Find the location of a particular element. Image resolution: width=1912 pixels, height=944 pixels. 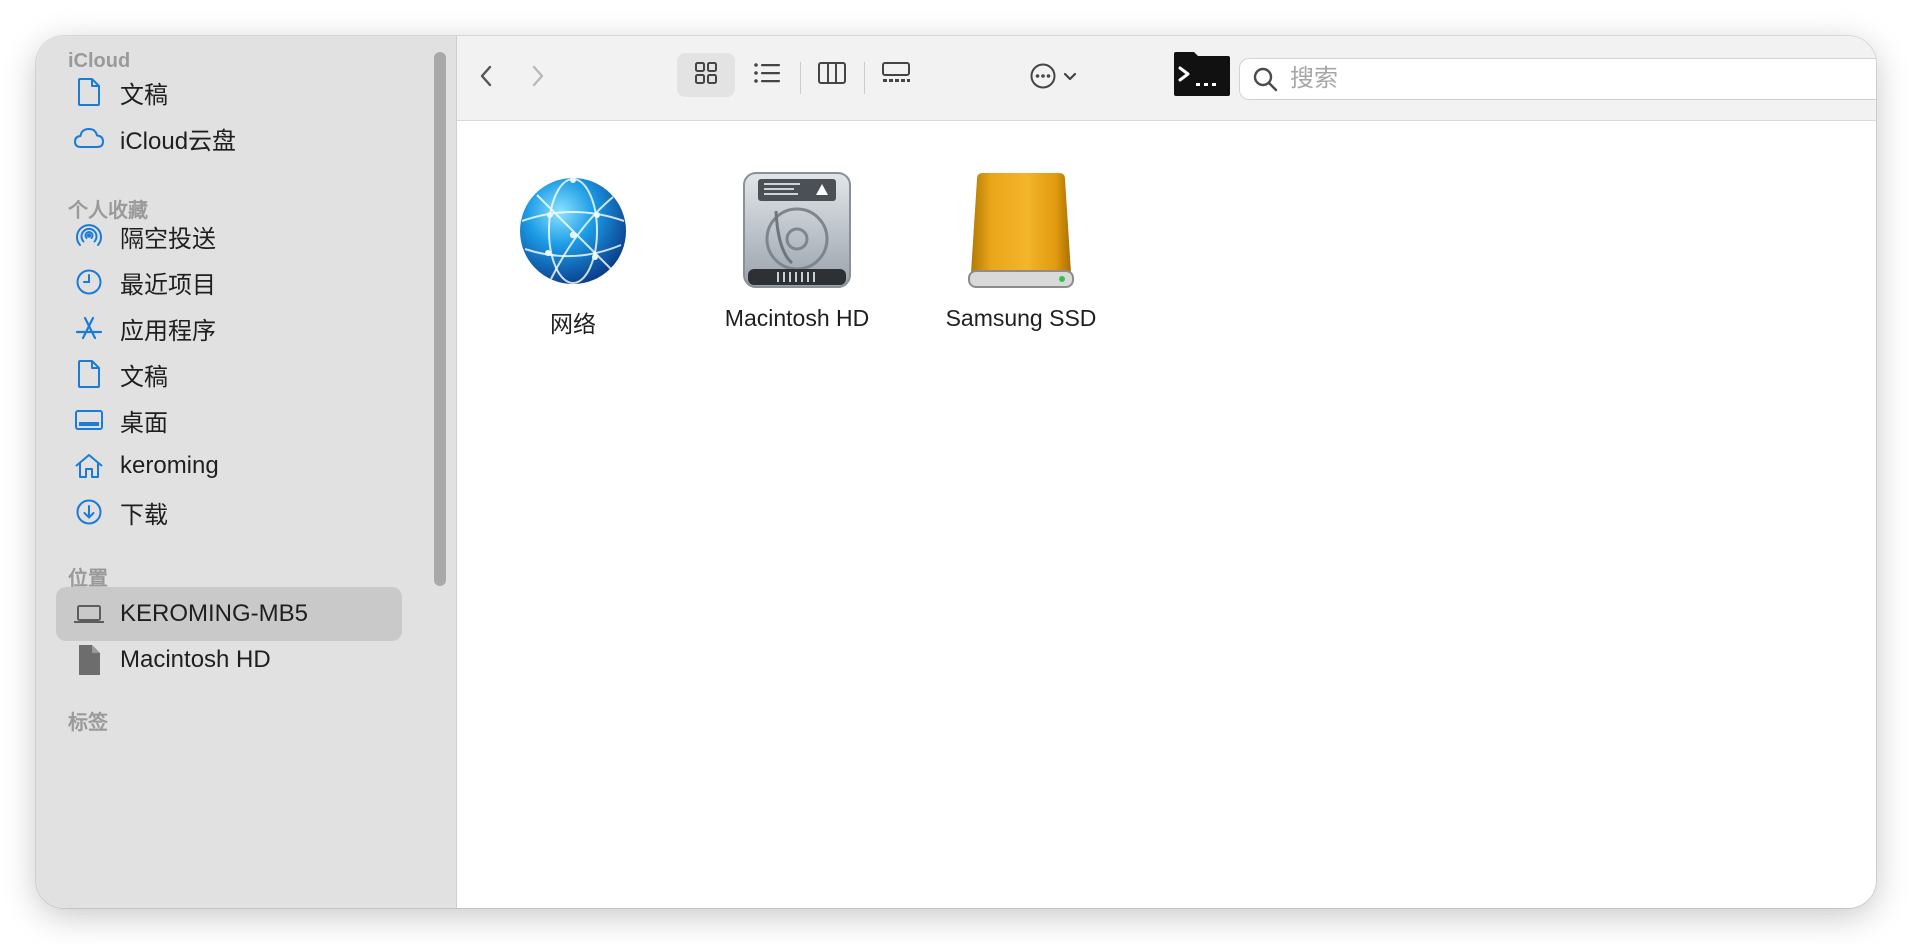

more-actions-button is located at coordinates (1053, 78).